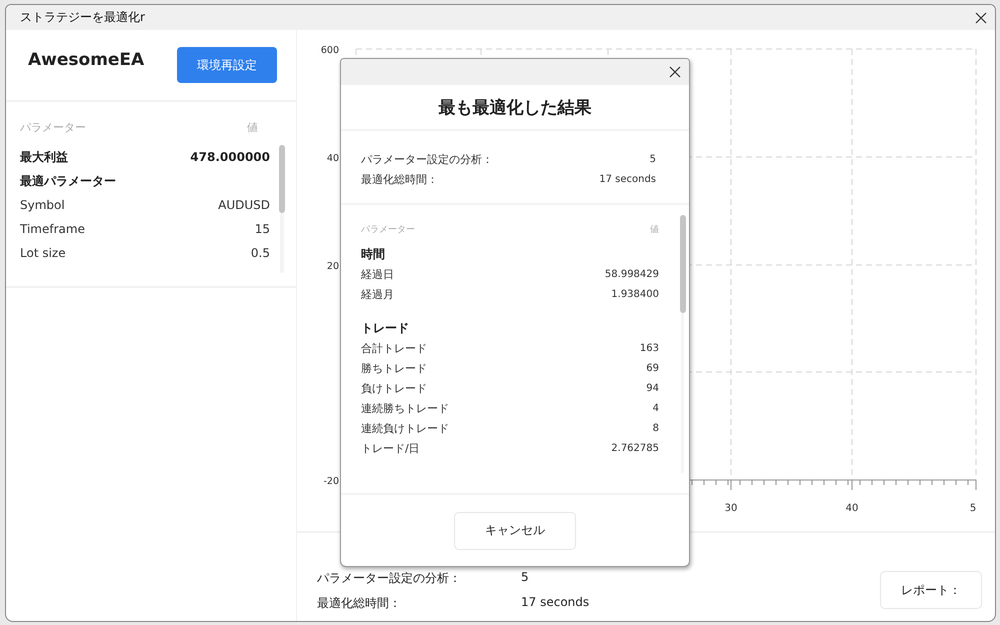 This screenshot has height=625, width=1000. I want to click on param-value: AUDUSD, so click(244, 205).